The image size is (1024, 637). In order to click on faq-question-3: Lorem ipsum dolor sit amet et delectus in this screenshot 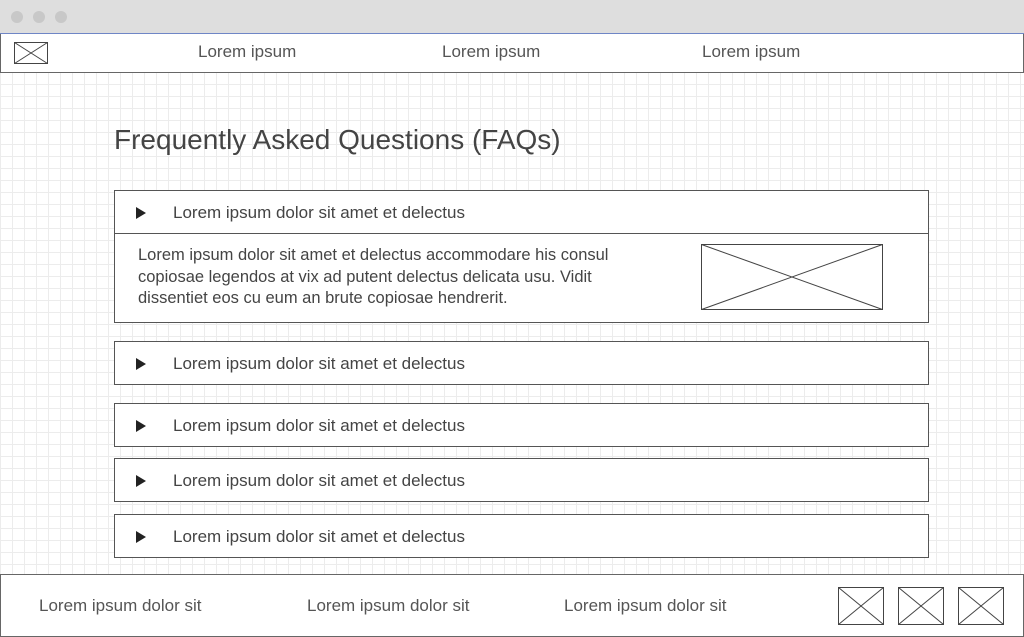, I will do `click(319, 425)`.